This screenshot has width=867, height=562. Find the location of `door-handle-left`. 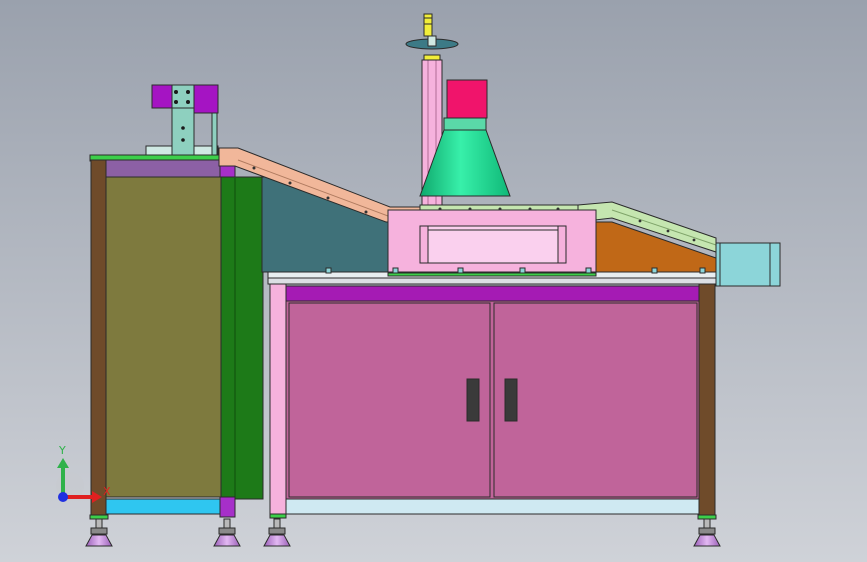

door-handle-left is located at coordinates (473, 400).